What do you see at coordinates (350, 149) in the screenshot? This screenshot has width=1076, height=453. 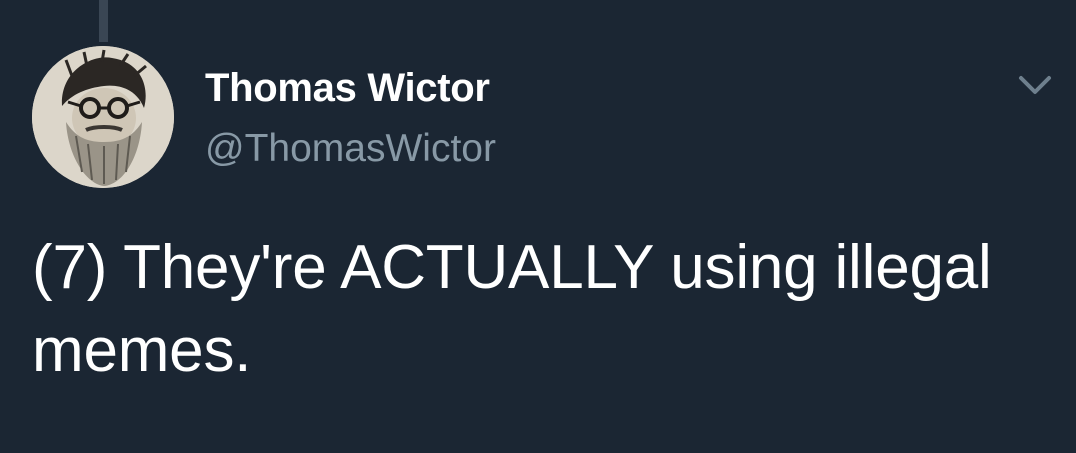 I see `author-handle: @ThomasWictor` at bounding box center [350, 149].